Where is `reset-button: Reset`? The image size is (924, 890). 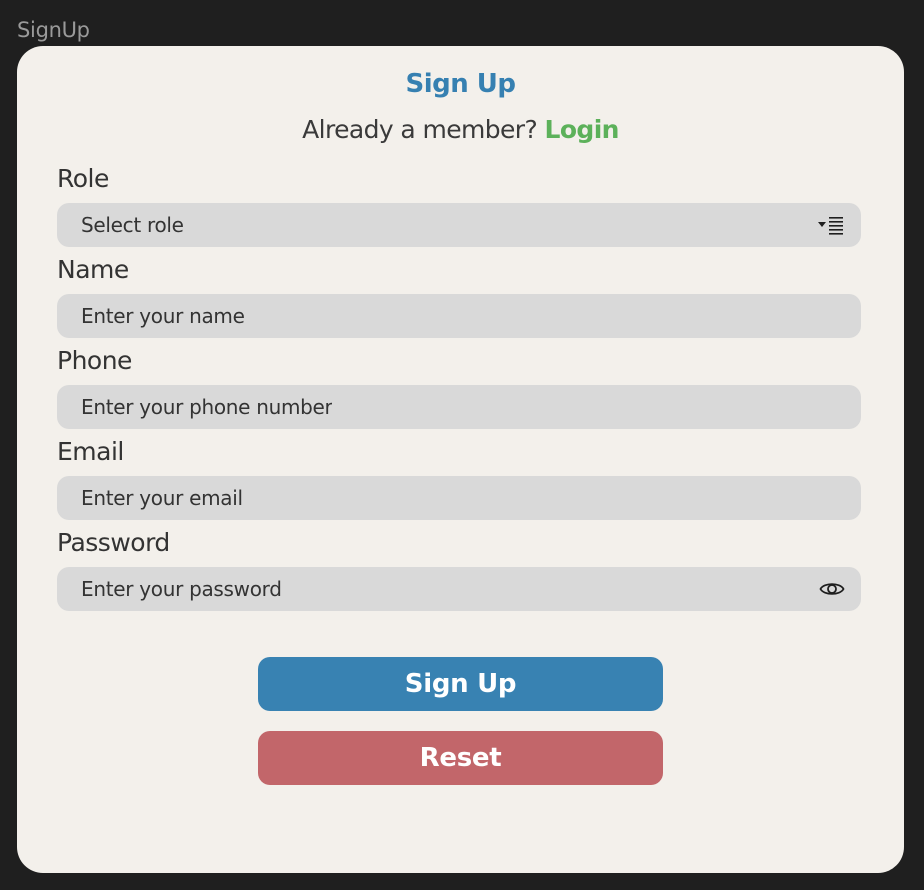
reset-button: Reset is located at coordinates (460, 758).